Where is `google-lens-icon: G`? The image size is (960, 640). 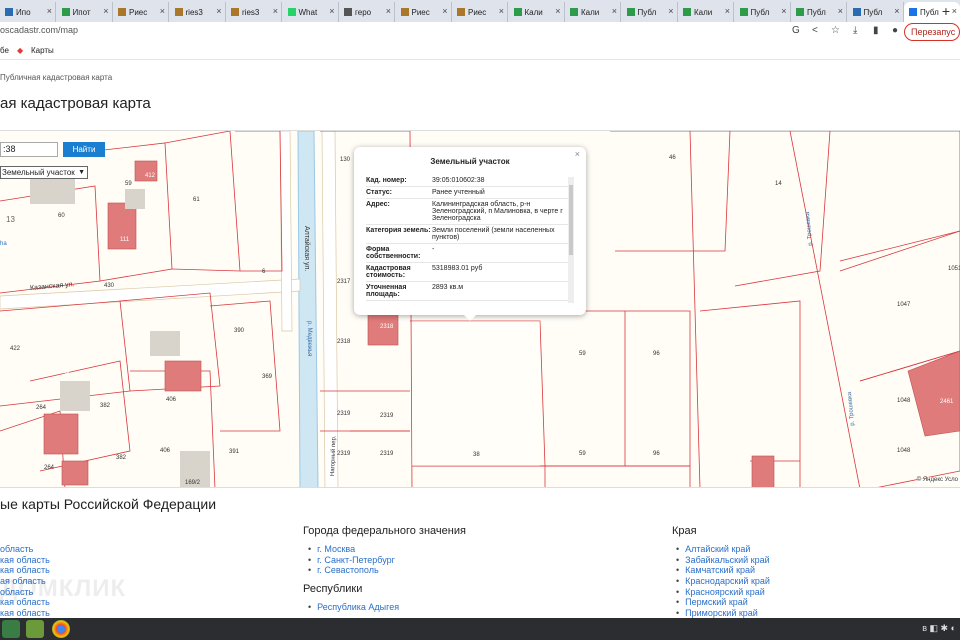 google-lens-icon: G is located at coordinates (796, 30).